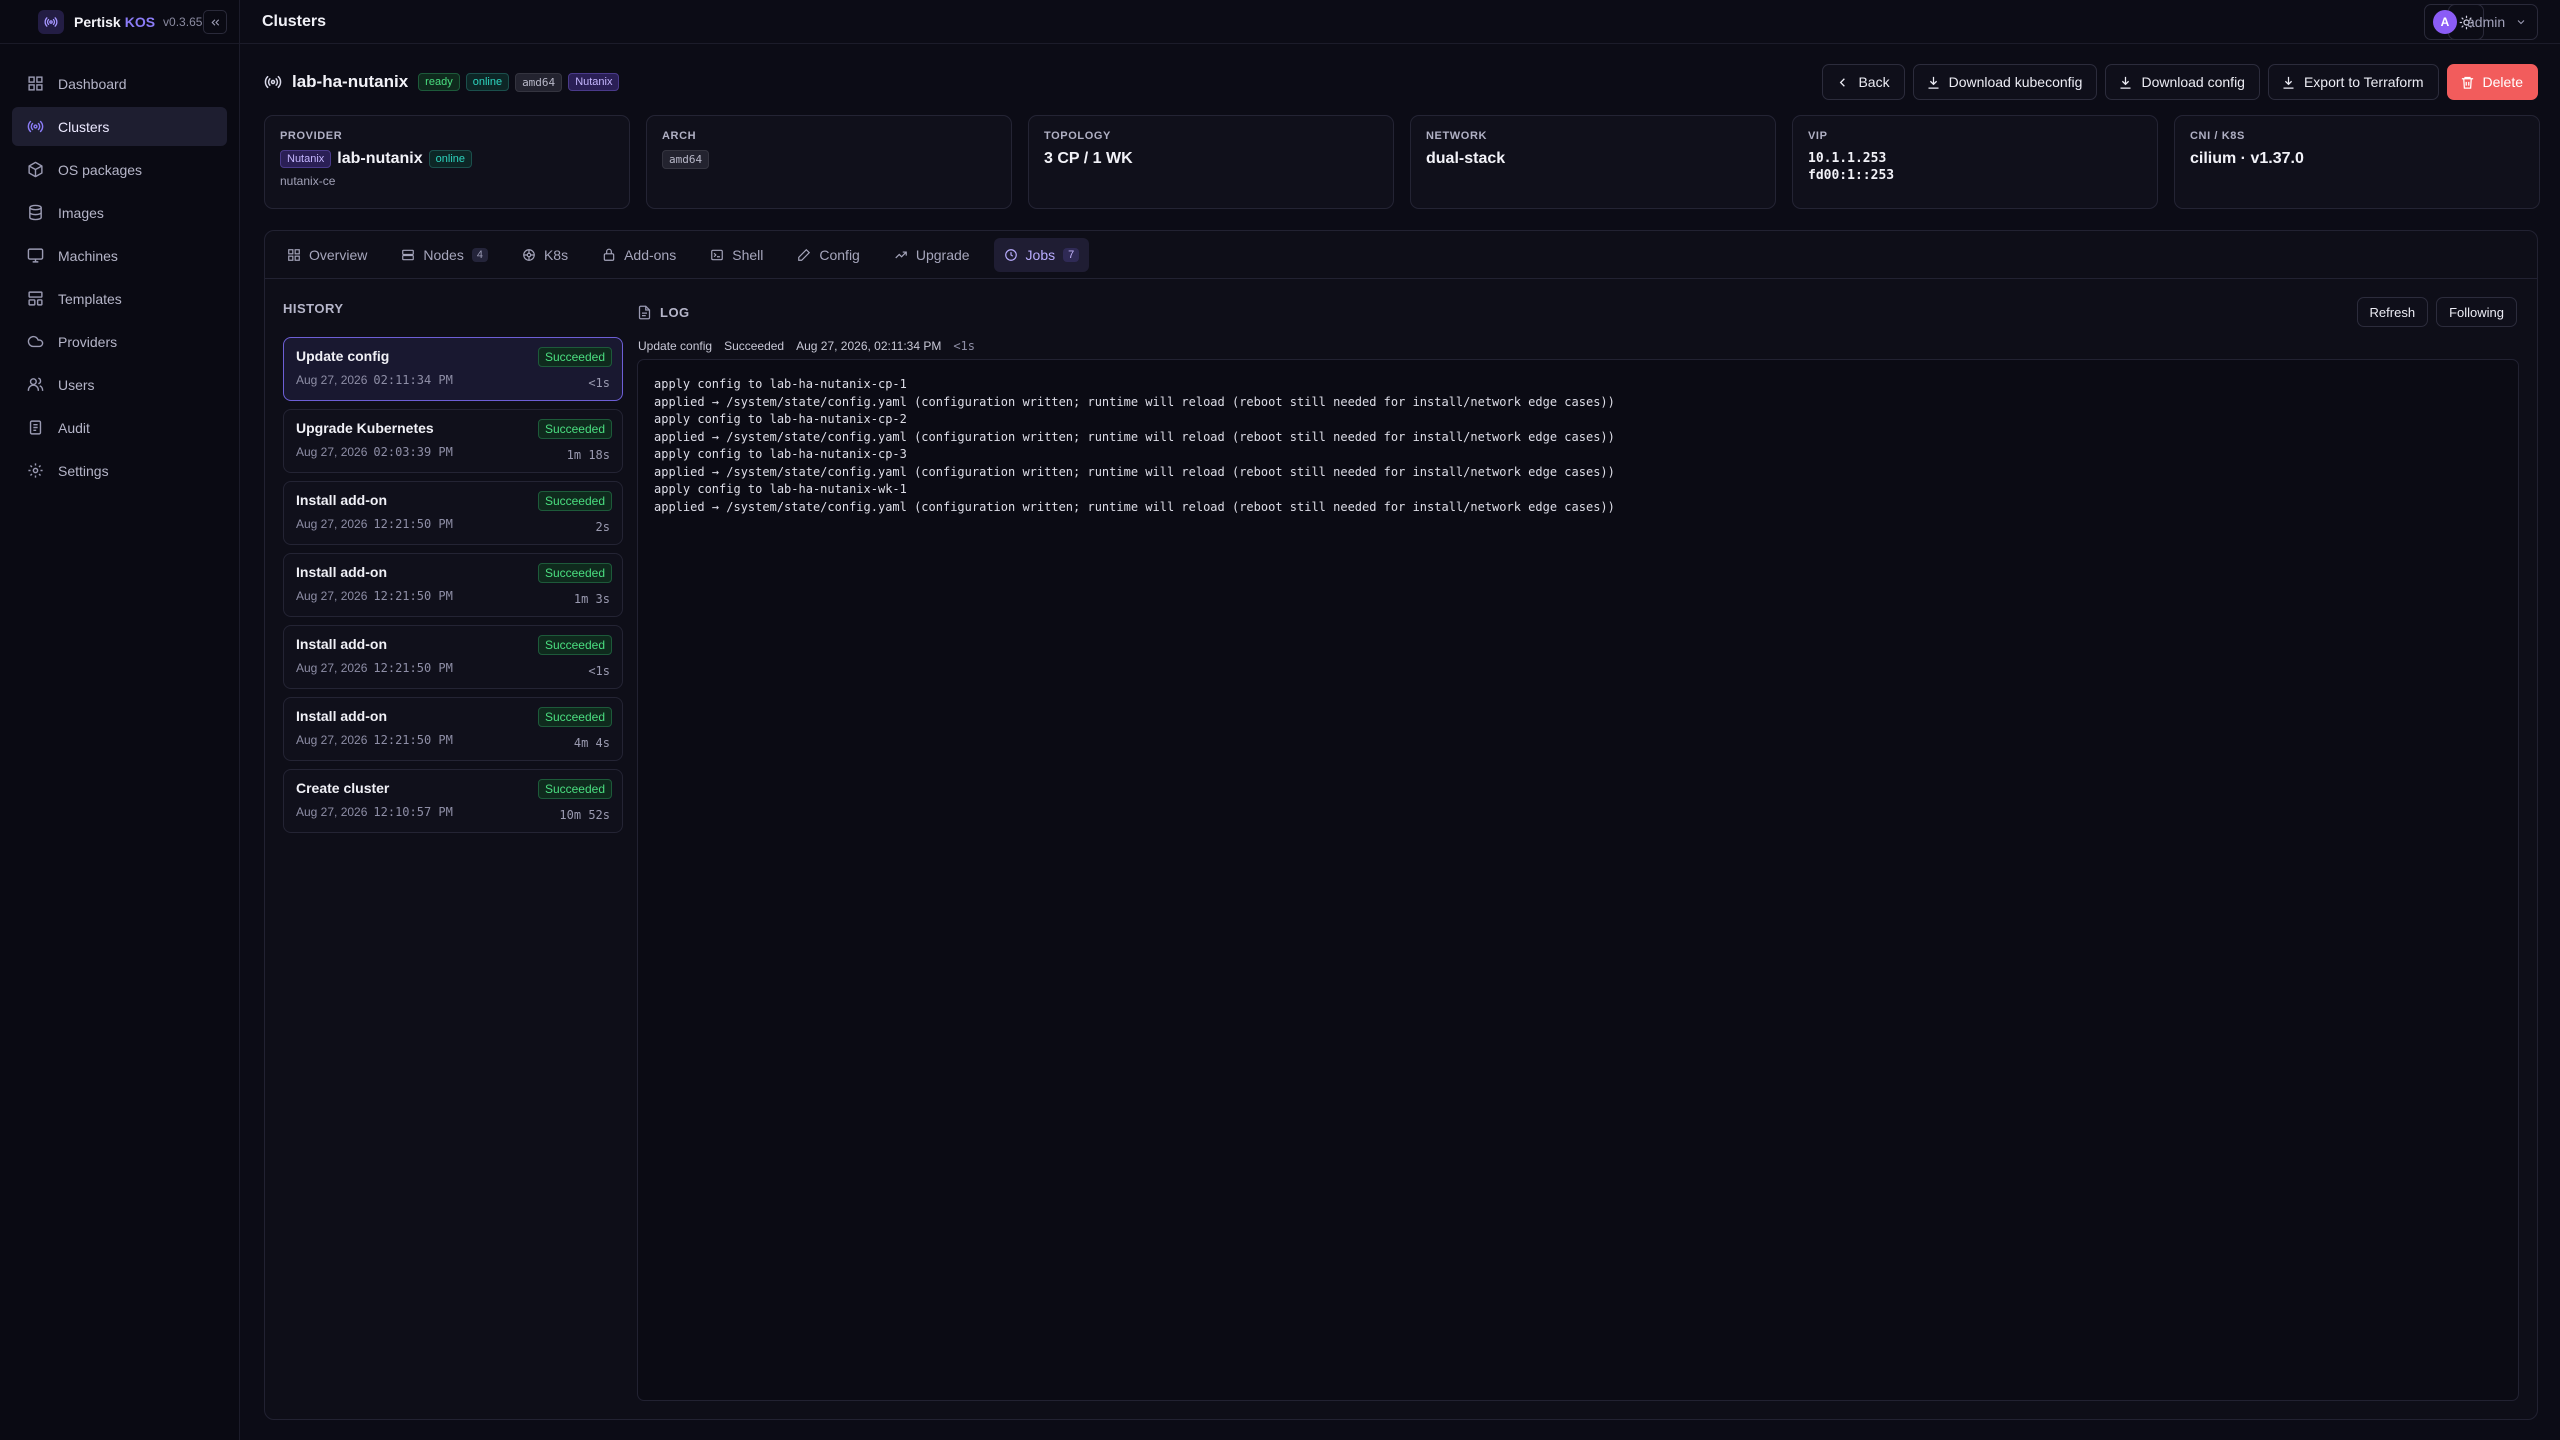 This screenshot has height=1440, width=2560. What do you see at coordinates (591, 599) in the screenshot?
I see `job-duration: 1m 3s` at bounding box center [591, 599].